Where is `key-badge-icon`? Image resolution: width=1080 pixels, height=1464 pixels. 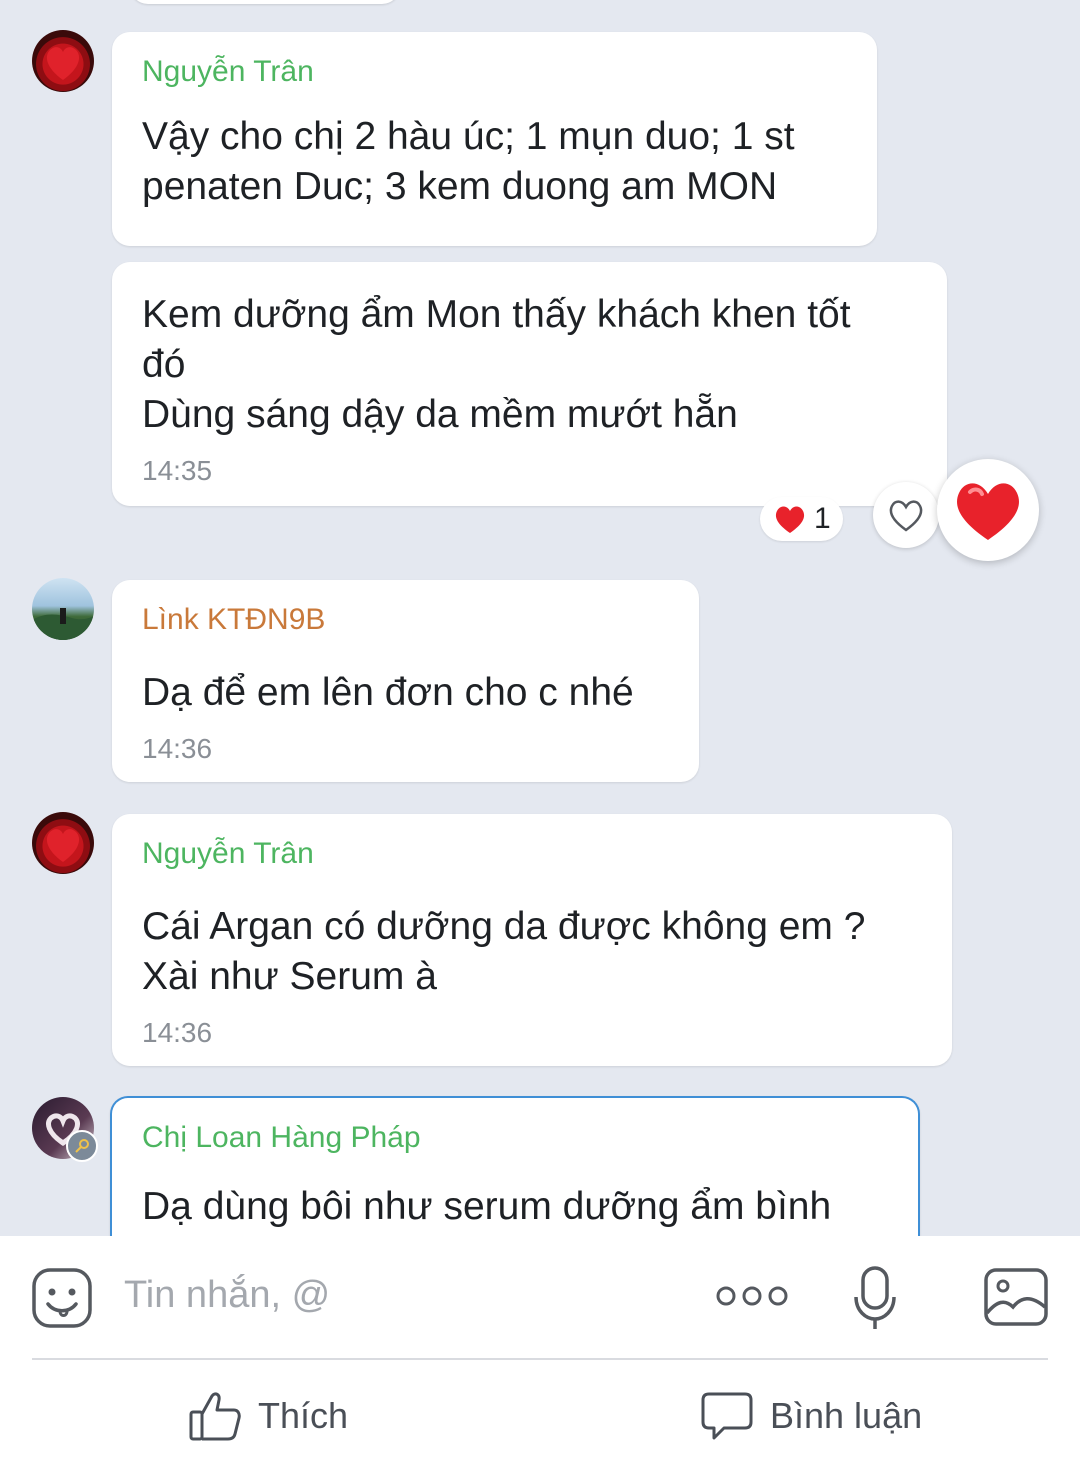
key-badge-icon is located at coordinates (82, 1146).